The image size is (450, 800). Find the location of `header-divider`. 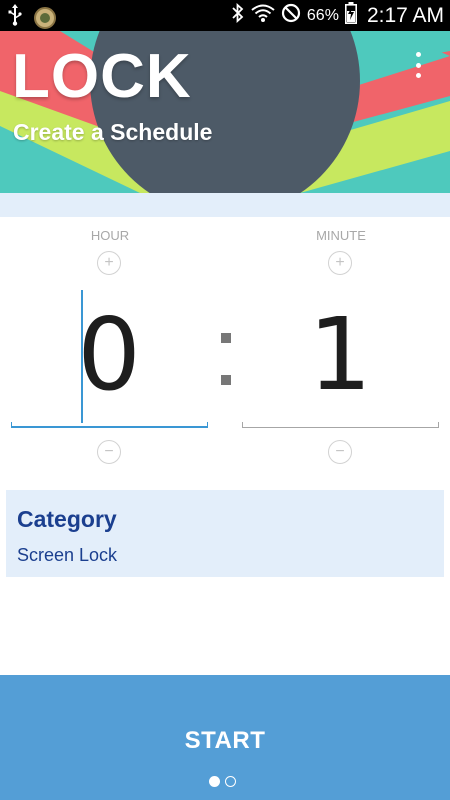

header-divider is located at coordinates (225, 205).